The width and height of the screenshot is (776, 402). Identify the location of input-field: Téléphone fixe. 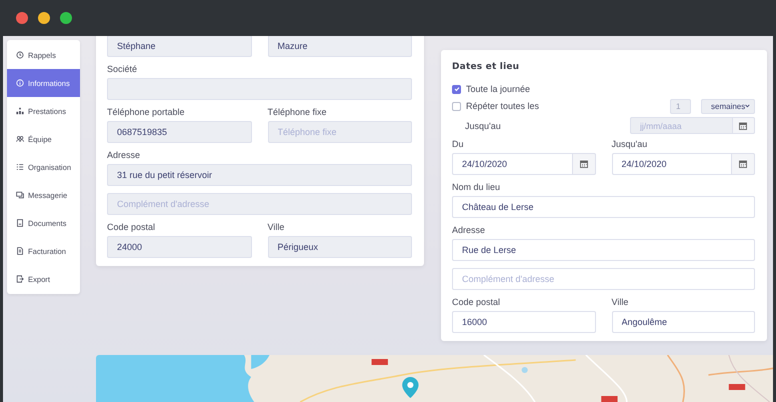
(340, 132).